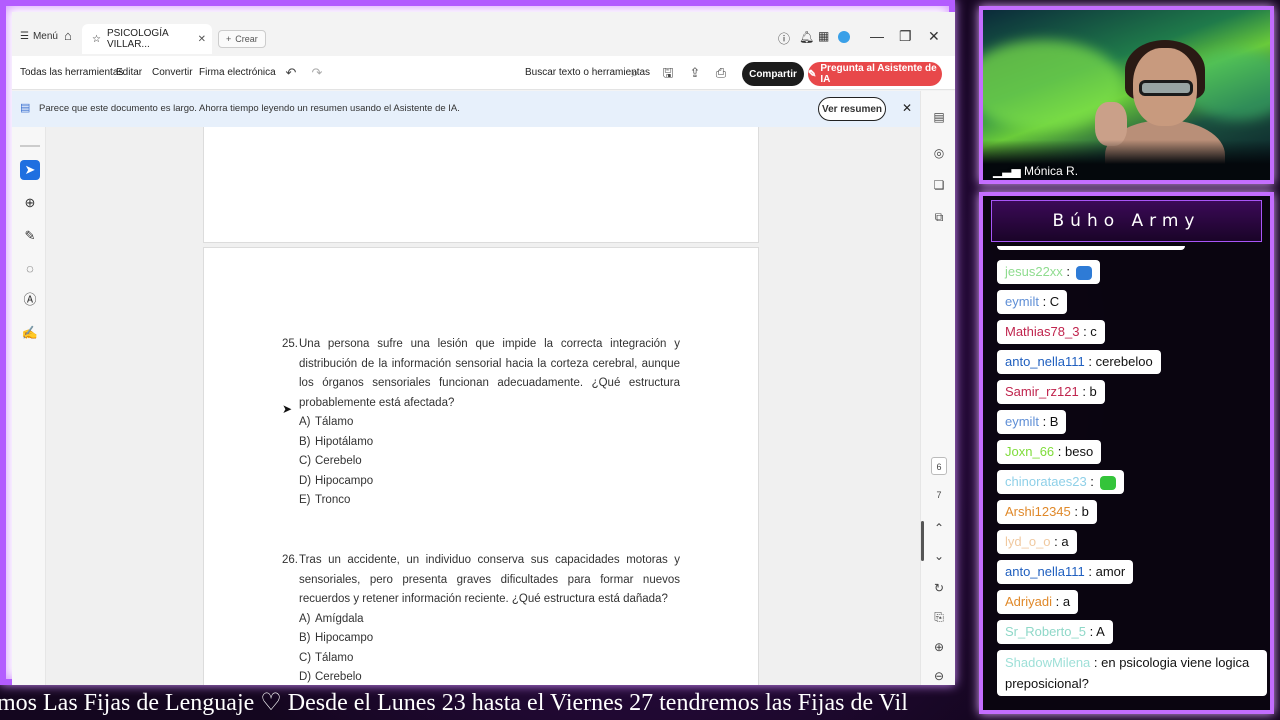 The width and height of the screenshot is (1280, 720). Describe the element at coordinates (939, 676) in the screenshot. I see `zoom-out-icon: ⊖` at that location.